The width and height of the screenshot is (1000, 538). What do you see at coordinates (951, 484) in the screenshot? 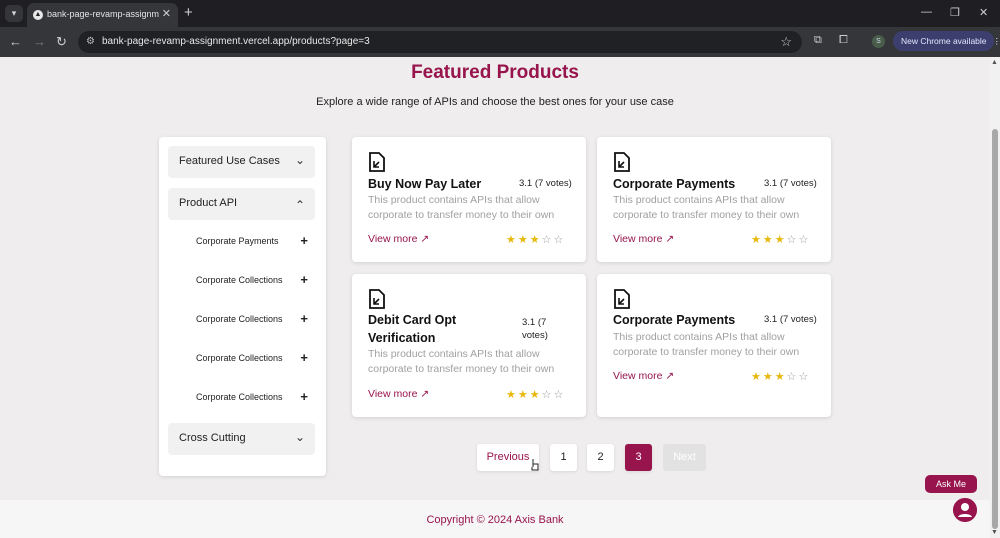
I see `ask-me-button: Ask Me` at bounding box center [951, 484].